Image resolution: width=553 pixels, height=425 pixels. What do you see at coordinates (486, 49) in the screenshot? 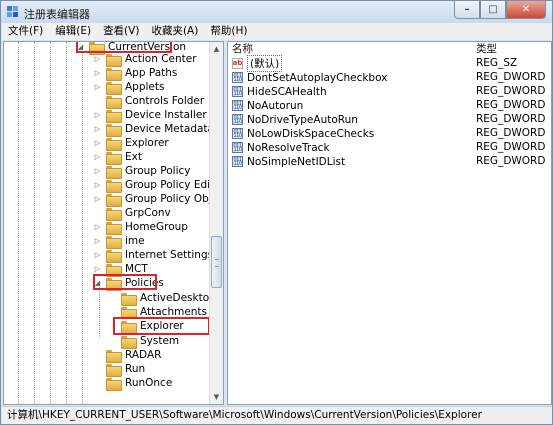
I see `column-header-type: 类型` at bounding box center [486, 49].